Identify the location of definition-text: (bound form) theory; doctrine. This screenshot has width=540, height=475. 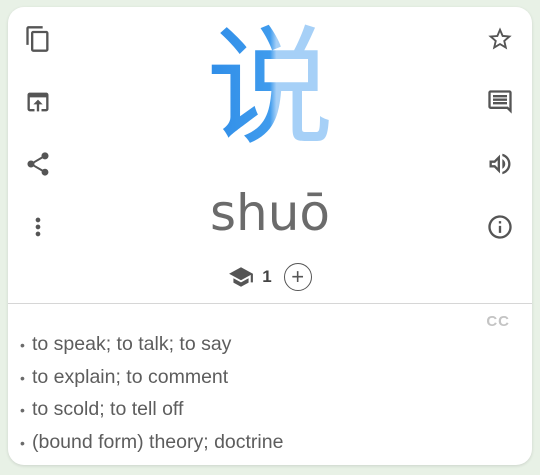
(158, 441).